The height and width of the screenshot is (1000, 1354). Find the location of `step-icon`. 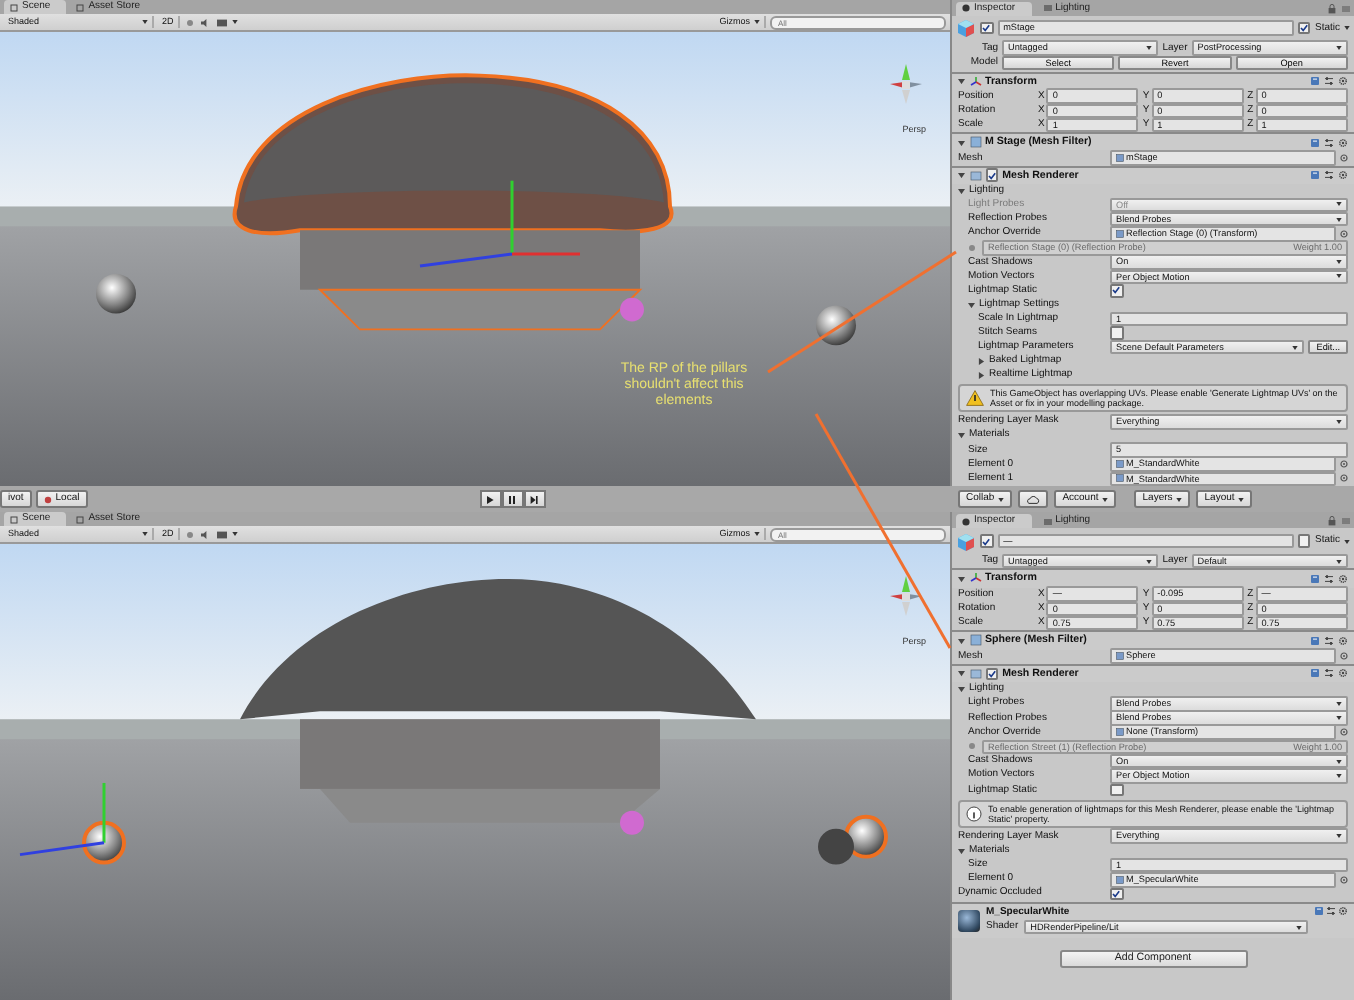

step-icon is located at coordinates (534, 499).